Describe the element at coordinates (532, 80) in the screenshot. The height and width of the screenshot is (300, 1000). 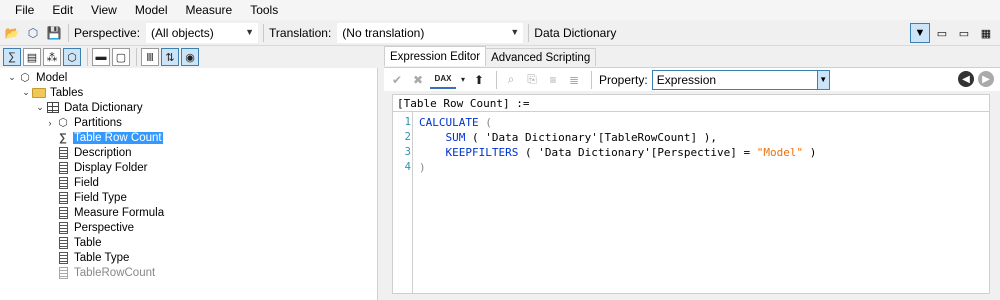
I see `replace-icon: ⎘` at that location.